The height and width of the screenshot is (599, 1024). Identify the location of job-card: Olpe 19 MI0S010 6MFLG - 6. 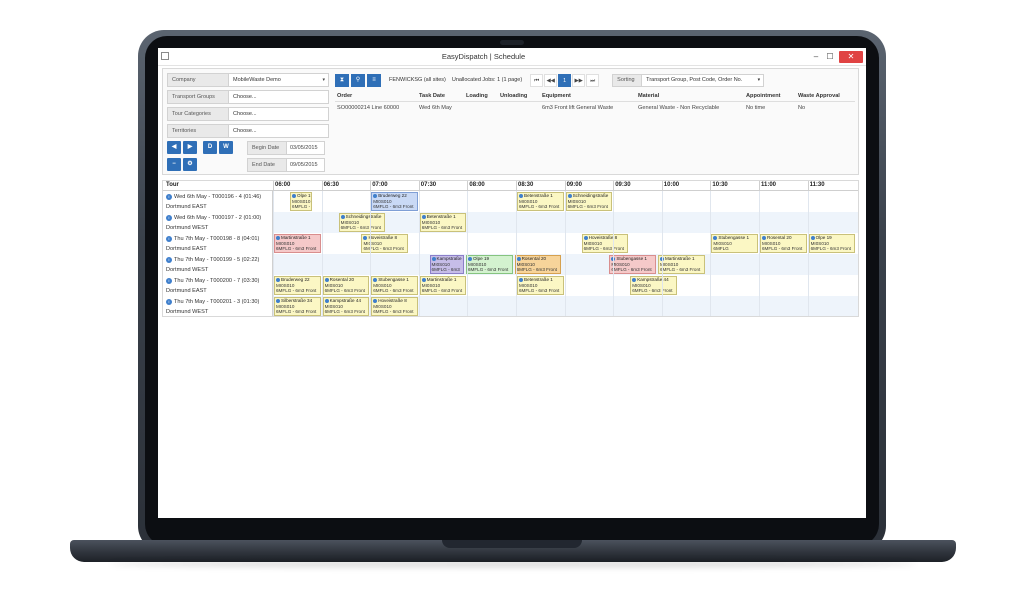
(301, 201).